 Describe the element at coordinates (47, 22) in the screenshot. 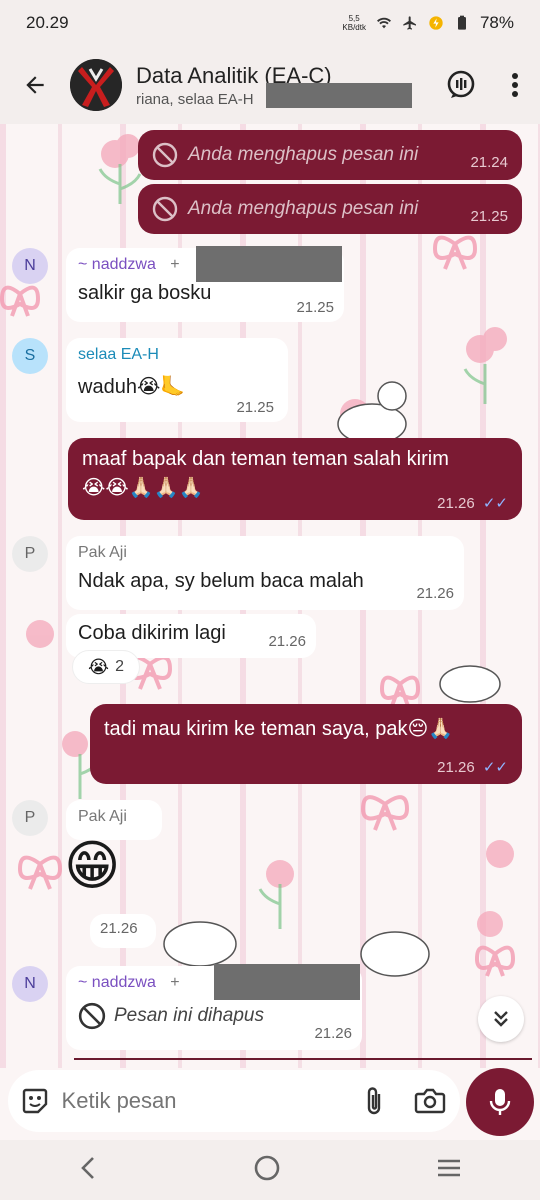

I see `status-time: 20.29` at that location.